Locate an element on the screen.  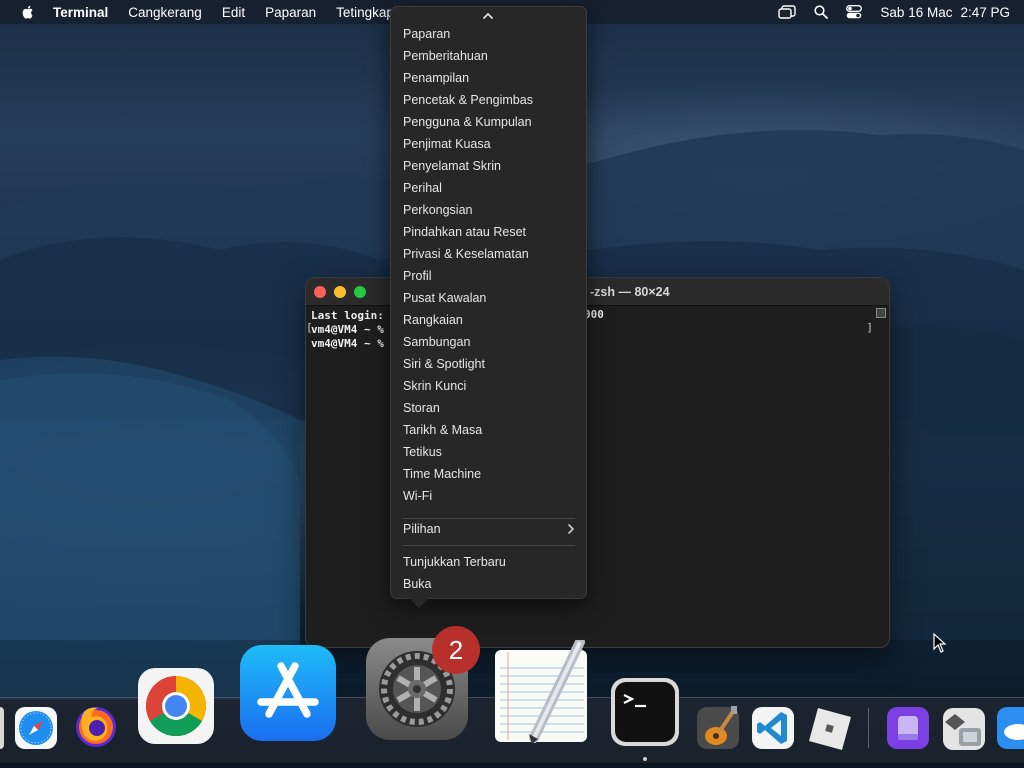
textedit-icon is located at coordinates (542, 693).